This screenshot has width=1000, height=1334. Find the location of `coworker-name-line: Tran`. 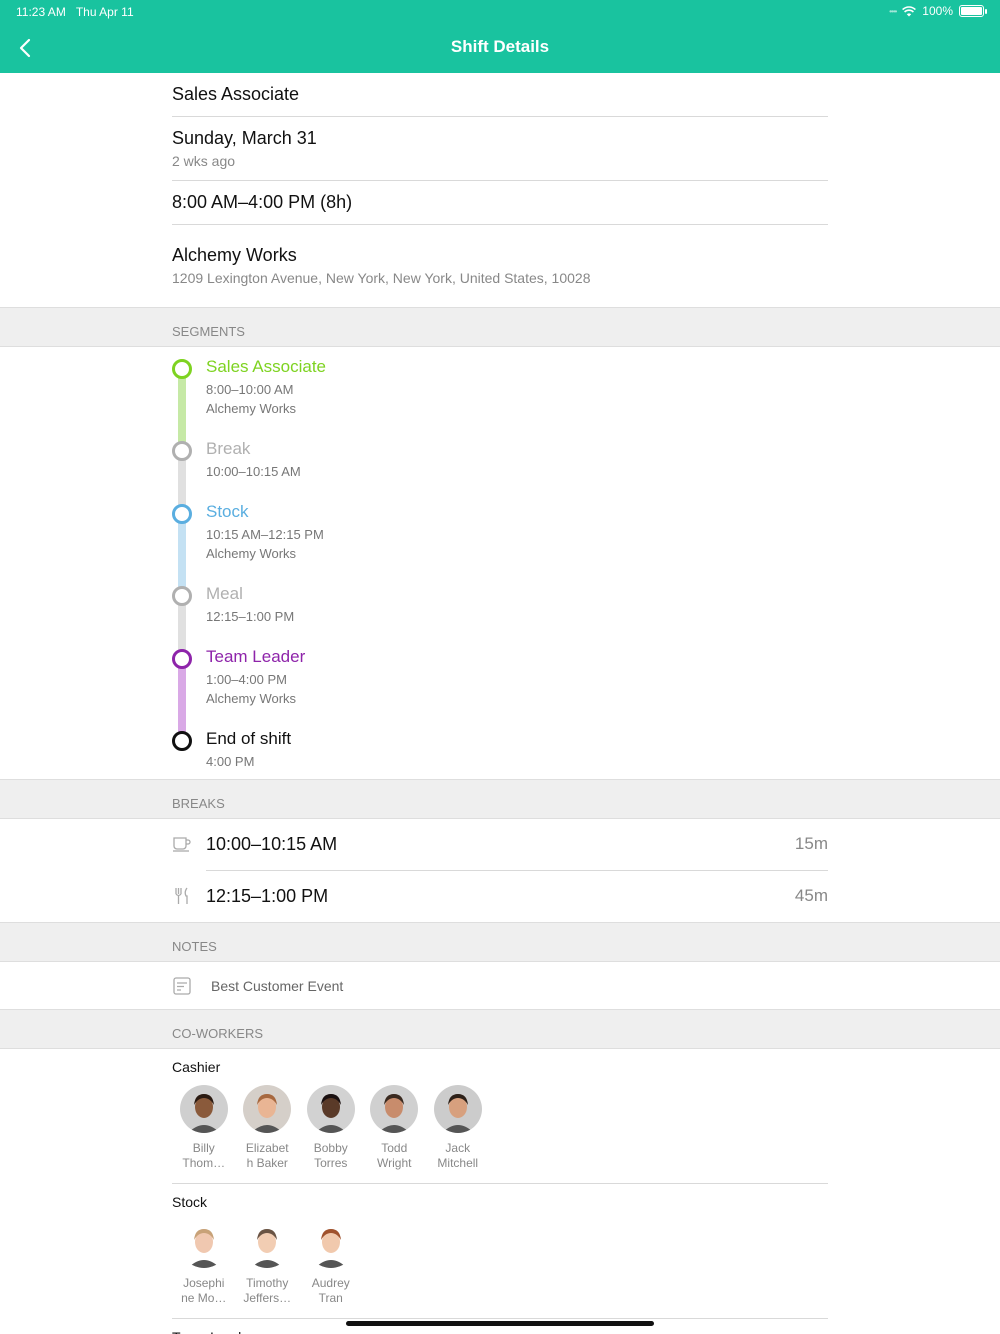

coworker-name-line: Tran is located at coordinates (330, 1298).